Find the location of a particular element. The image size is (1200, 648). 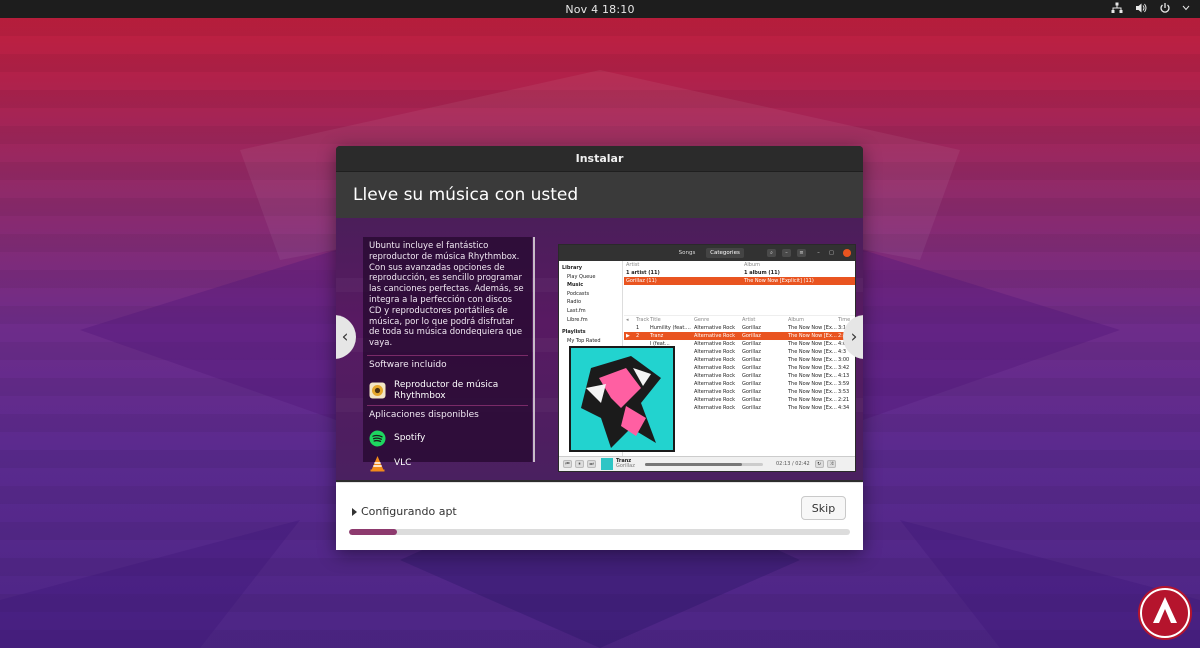

pause-icon: ⏸ is located at coordinates (579, 464).